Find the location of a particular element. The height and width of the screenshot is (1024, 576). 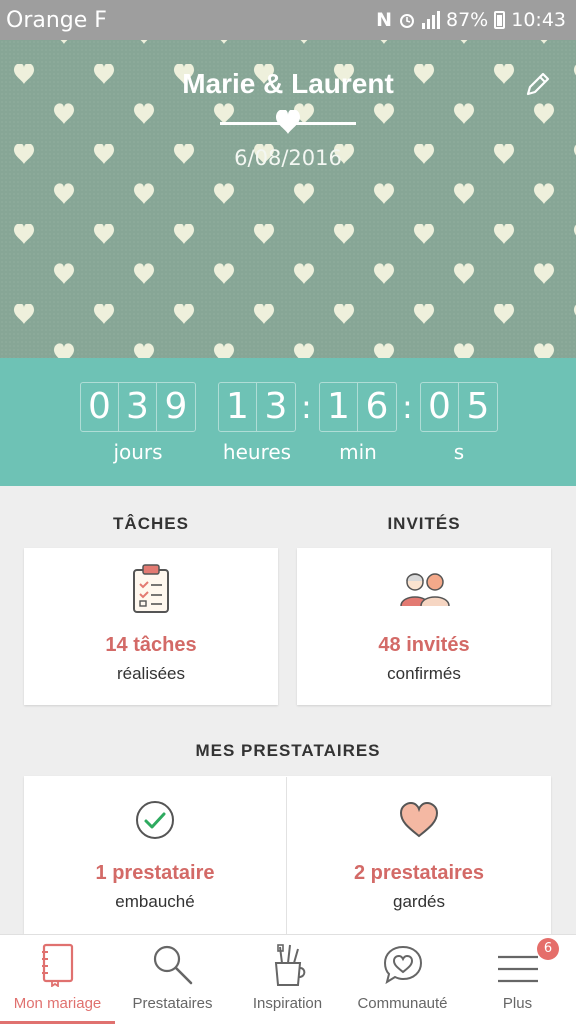

days-counter: 0 3 9 is located at coordinates (138, 407).